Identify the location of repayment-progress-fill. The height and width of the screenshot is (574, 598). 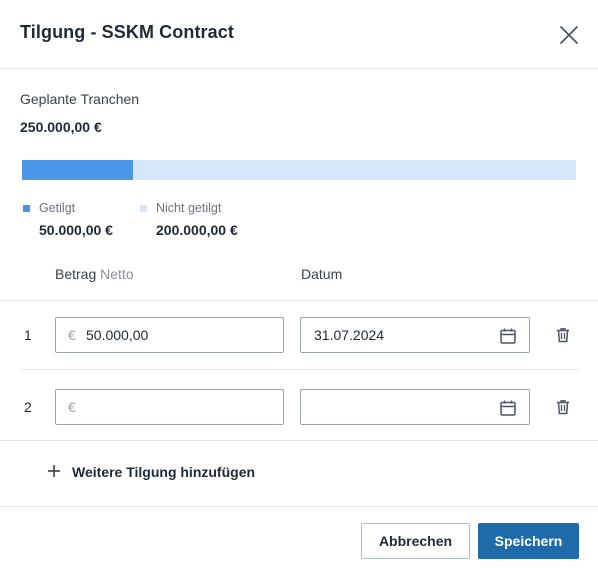
(77, 170).